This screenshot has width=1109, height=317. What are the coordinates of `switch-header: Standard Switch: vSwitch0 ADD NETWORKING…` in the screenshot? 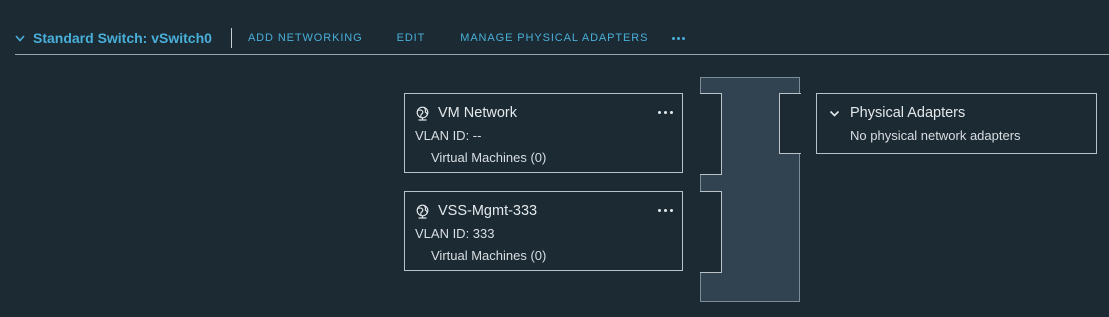 It's located at (562, 39).